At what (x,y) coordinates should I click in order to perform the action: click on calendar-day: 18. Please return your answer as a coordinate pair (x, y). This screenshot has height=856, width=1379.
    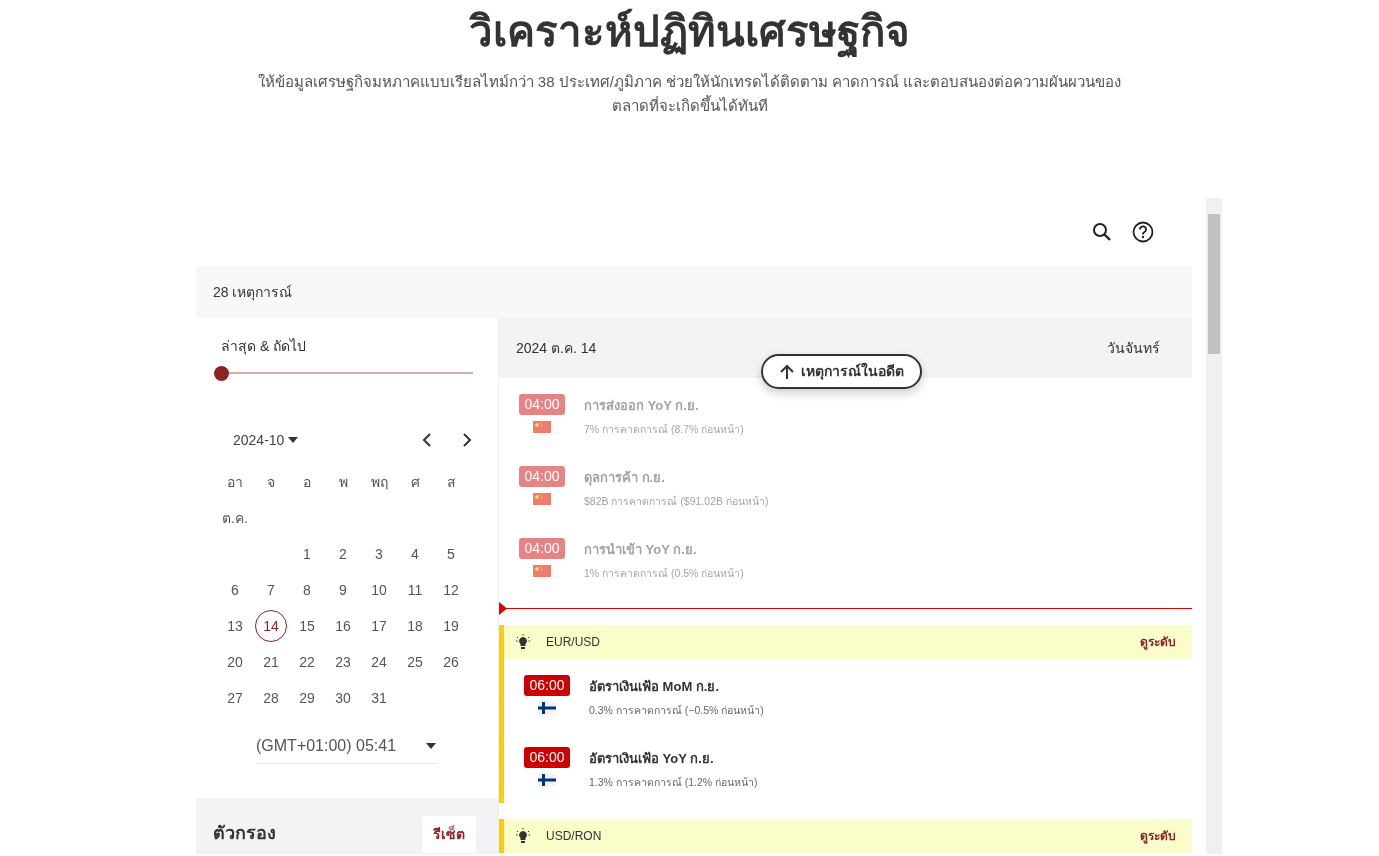
    Looking at the image, I should click on (415, 626).